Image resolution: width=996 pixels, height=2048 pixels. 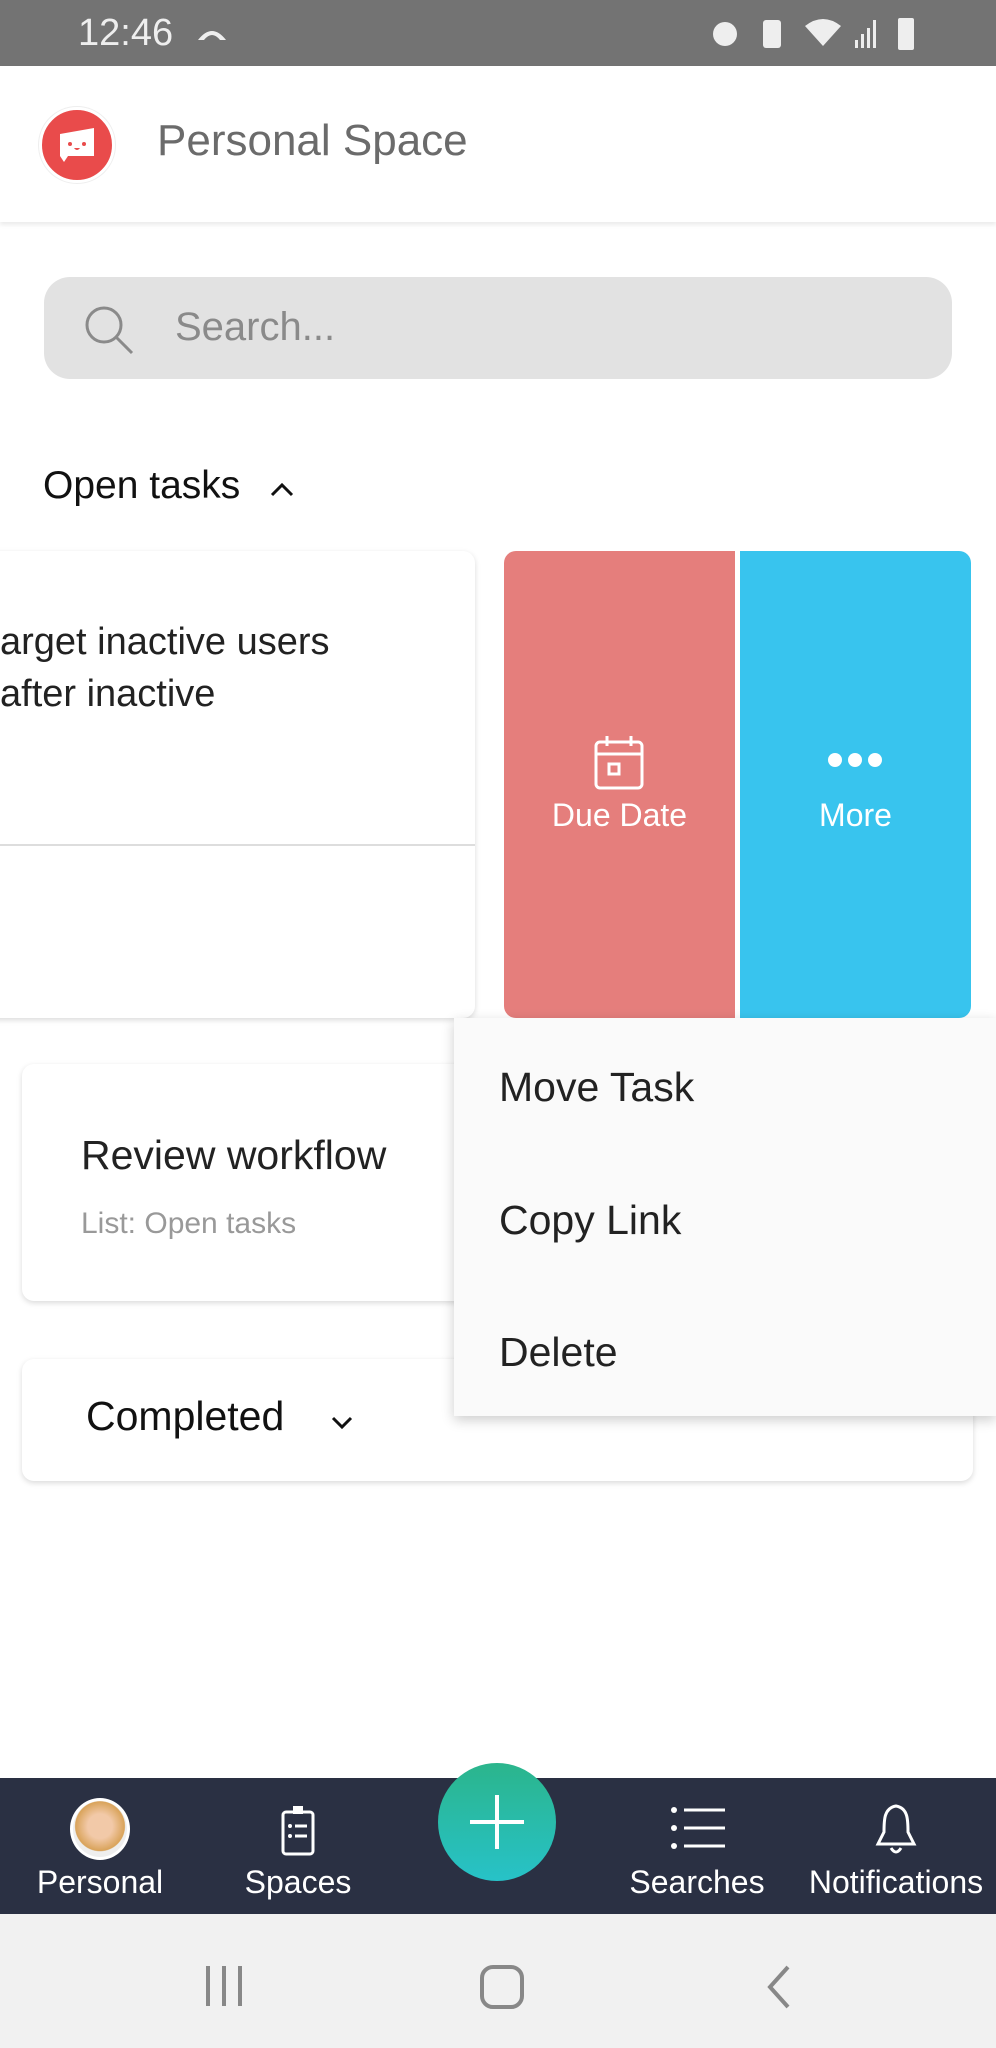 I want to click on nav-personal: Personal, so click(x=100, y=1846).